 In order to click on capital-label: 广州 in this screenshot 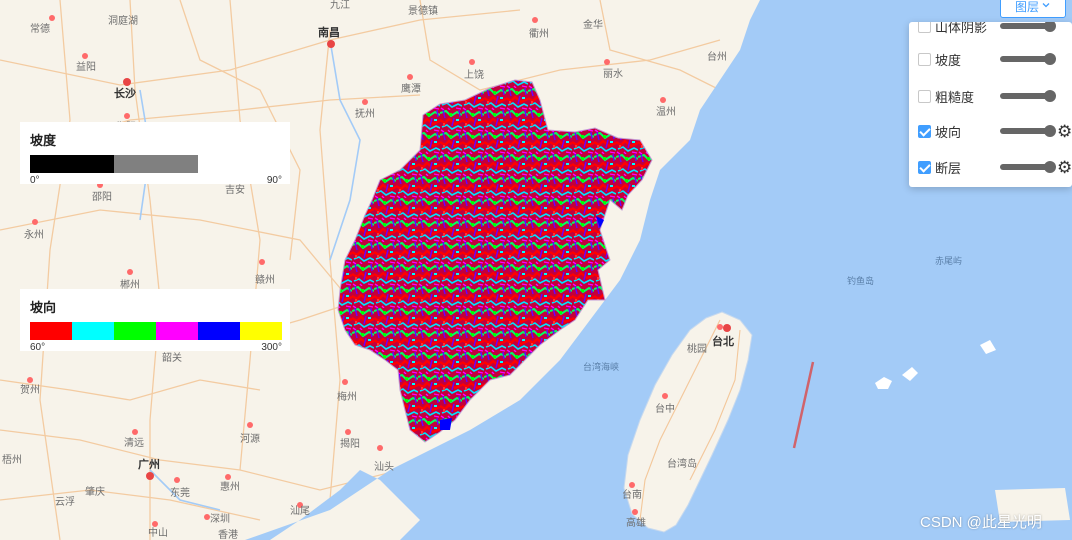, I will do `click(149, 464)`.